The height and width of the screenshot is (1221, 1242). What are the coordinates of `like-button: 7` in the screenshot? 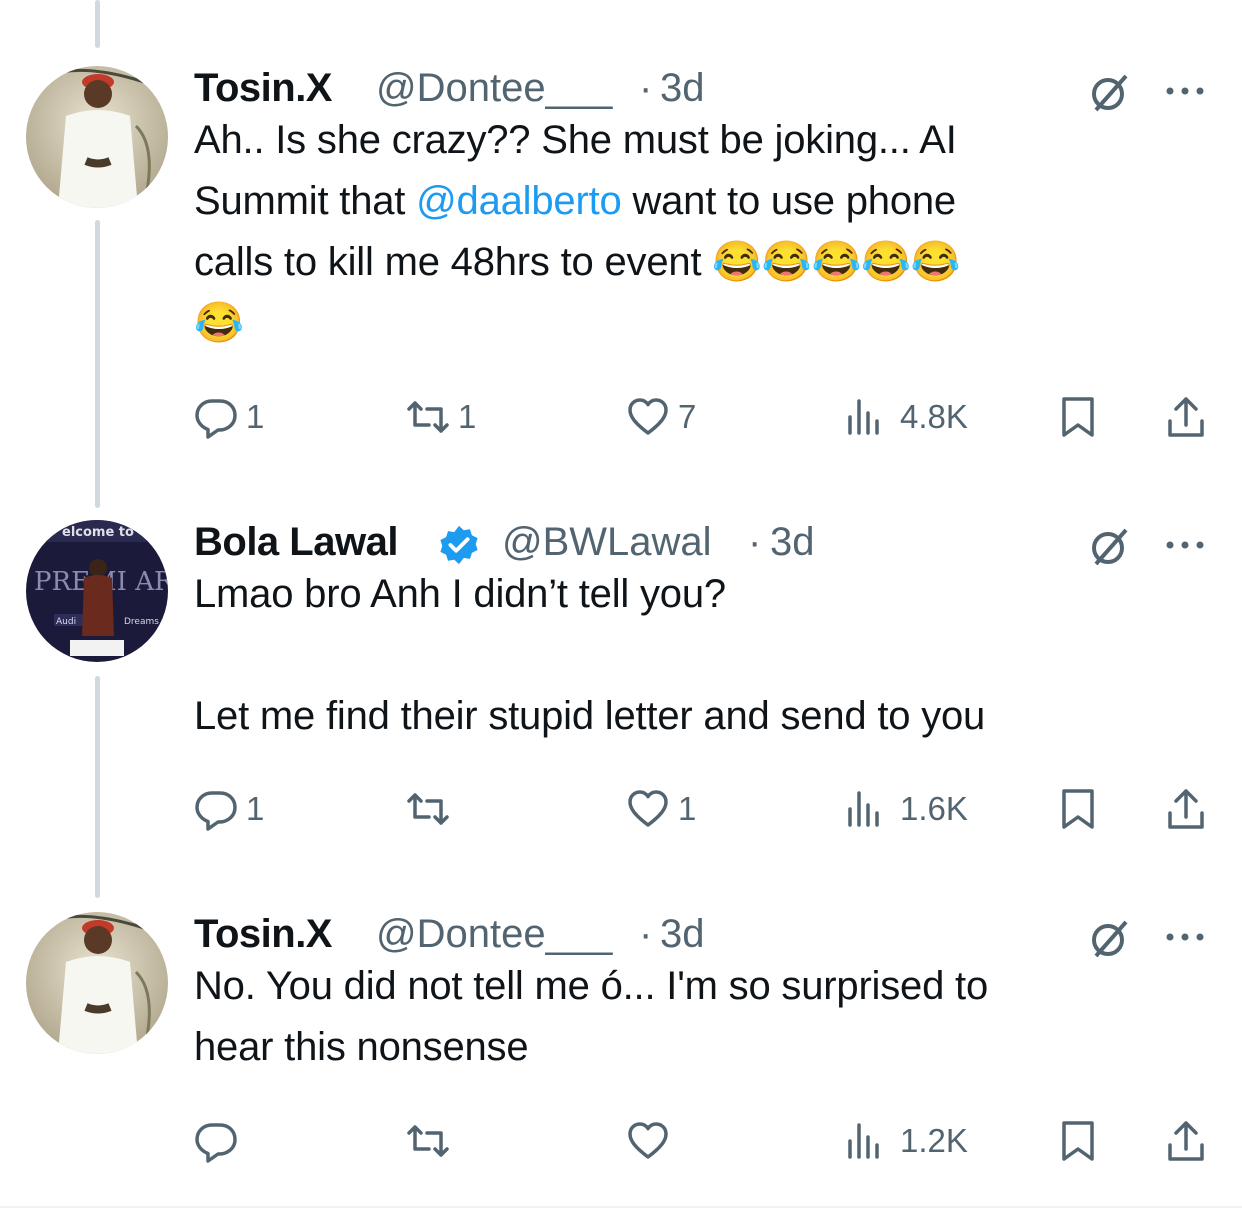 It's located at (661, 417).